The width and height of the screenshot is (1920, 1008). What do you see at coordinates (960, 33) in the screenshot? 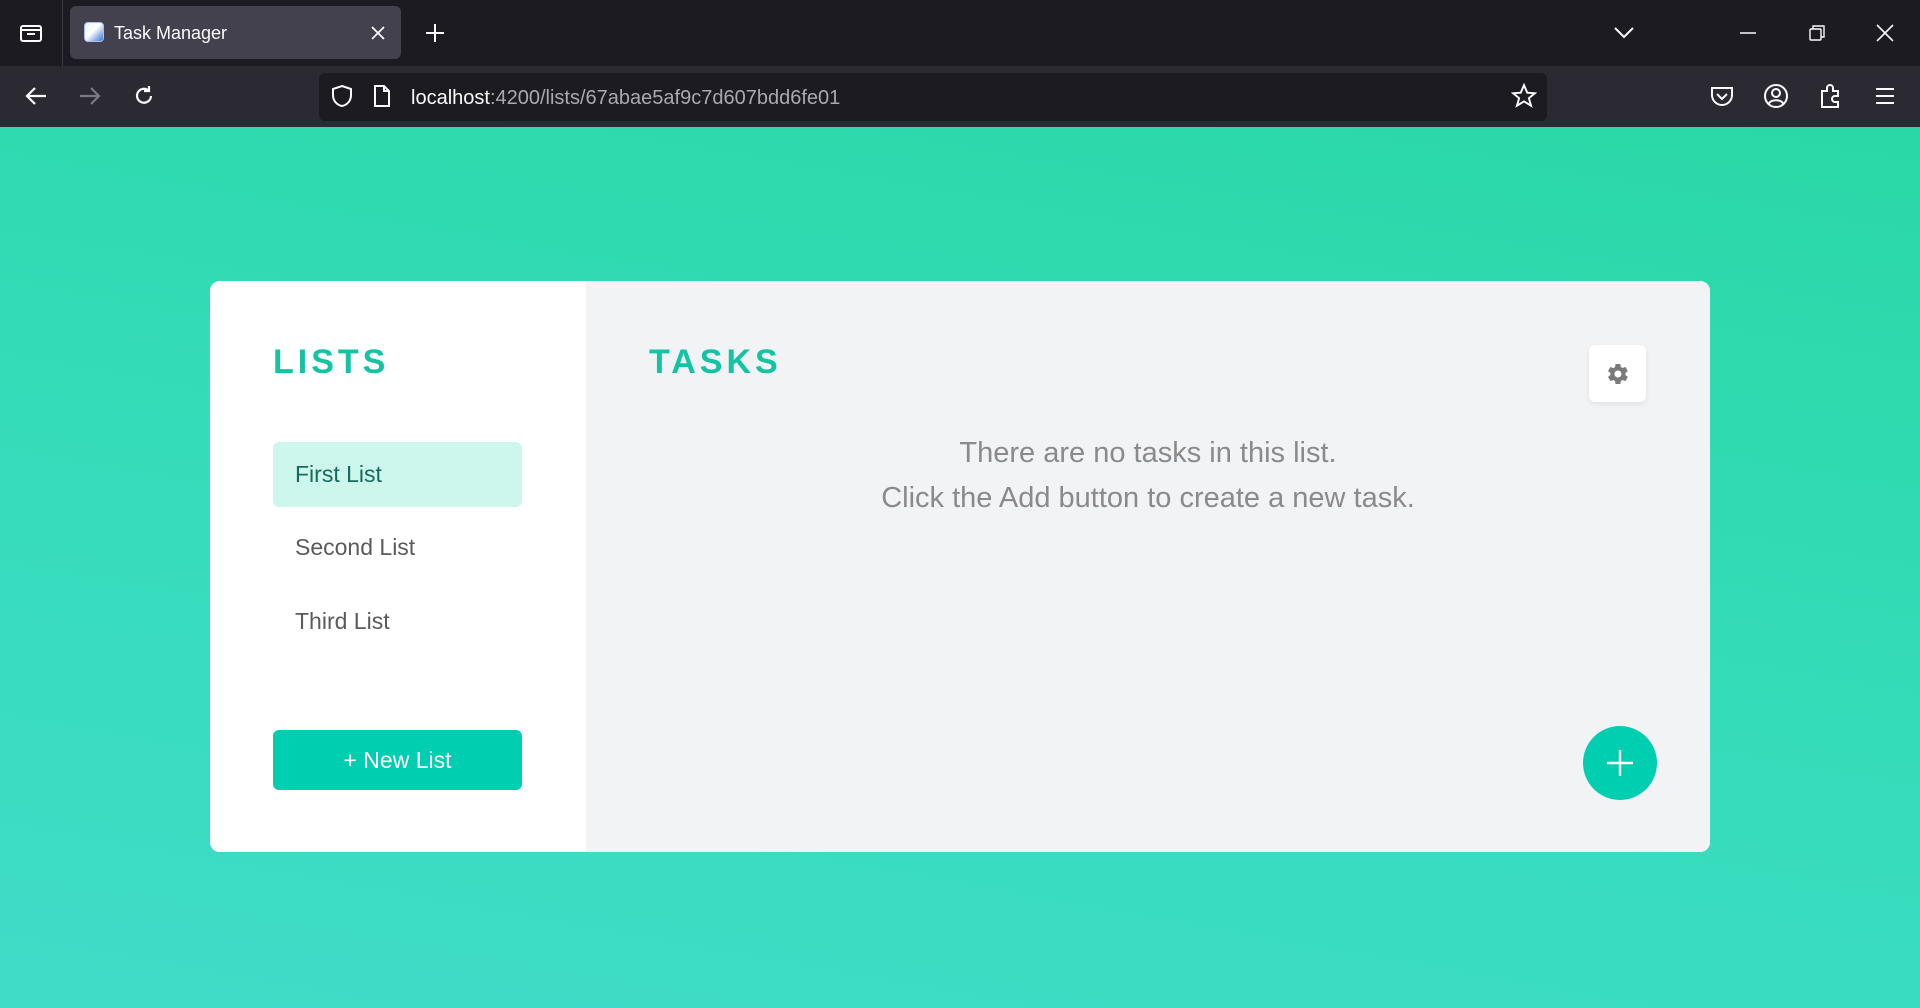
I see `browser-tab-bar: Task Manager` at bounding box center [960, 33].